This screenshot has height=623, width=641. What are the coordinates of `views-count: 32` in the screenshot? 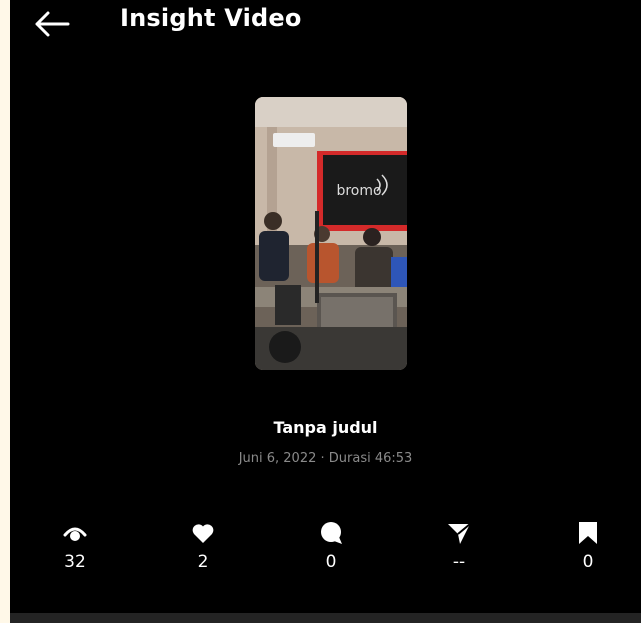 It's located at (75, 562).